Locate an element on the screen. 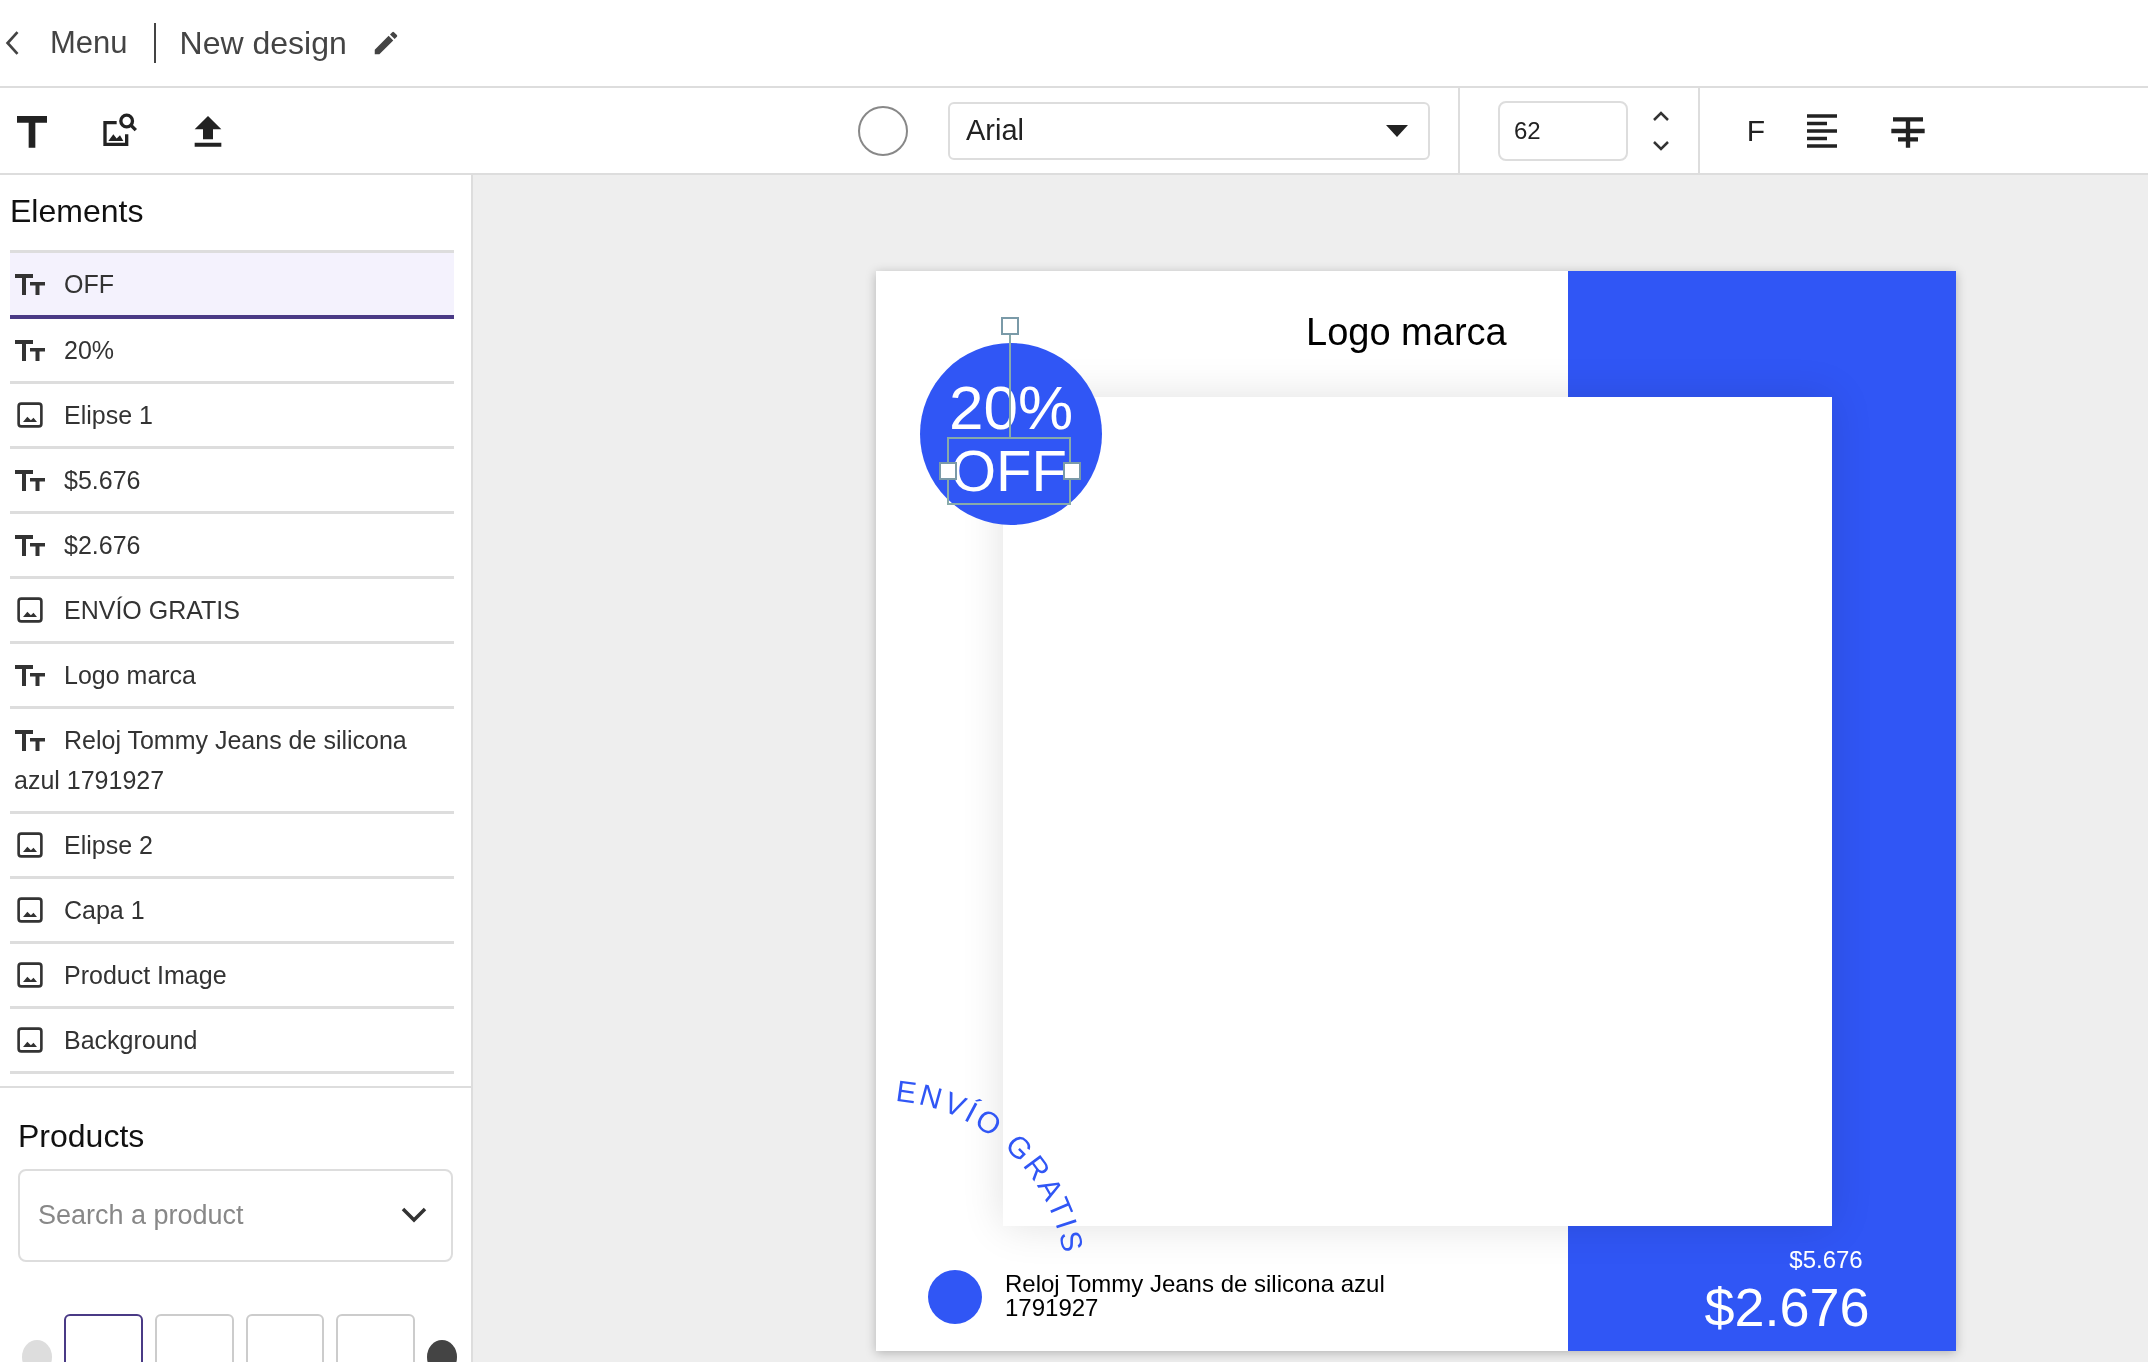 This screenshot has height=1362, width=2148. product-search-field: Search a product is located at coordinates (235, 1215).